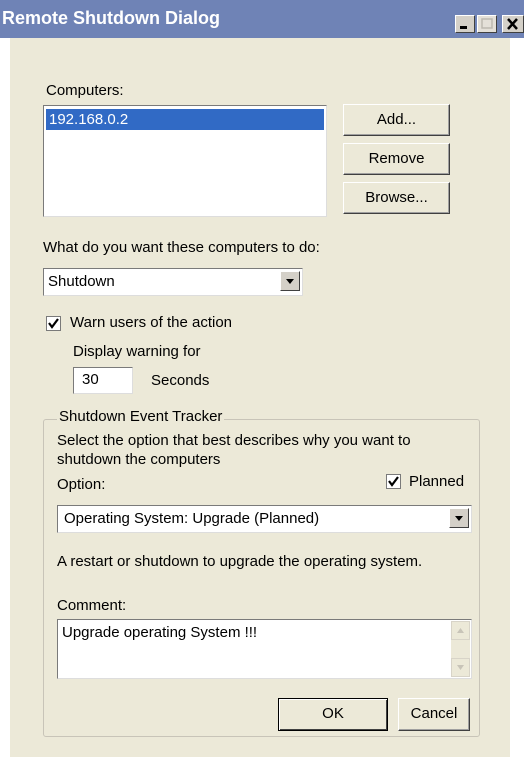 The image size is (524, 757). I want to click on seconds-value: 30, so click(90, 379).